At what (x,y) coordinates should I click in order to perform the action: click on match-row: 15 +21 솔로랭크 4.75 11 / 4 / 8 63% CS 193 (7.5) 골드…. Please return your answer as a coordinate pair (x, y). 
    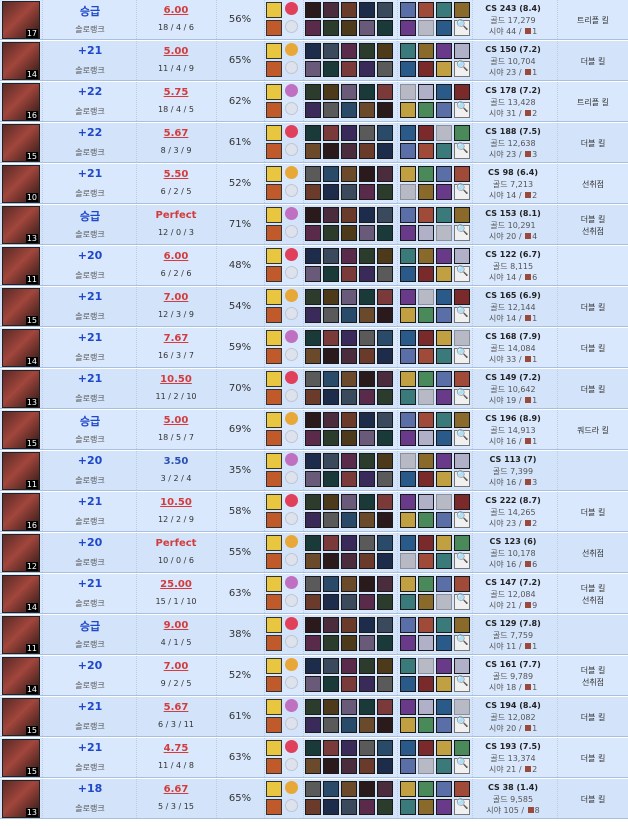
    Looking at the image, I should click on (314, 758).